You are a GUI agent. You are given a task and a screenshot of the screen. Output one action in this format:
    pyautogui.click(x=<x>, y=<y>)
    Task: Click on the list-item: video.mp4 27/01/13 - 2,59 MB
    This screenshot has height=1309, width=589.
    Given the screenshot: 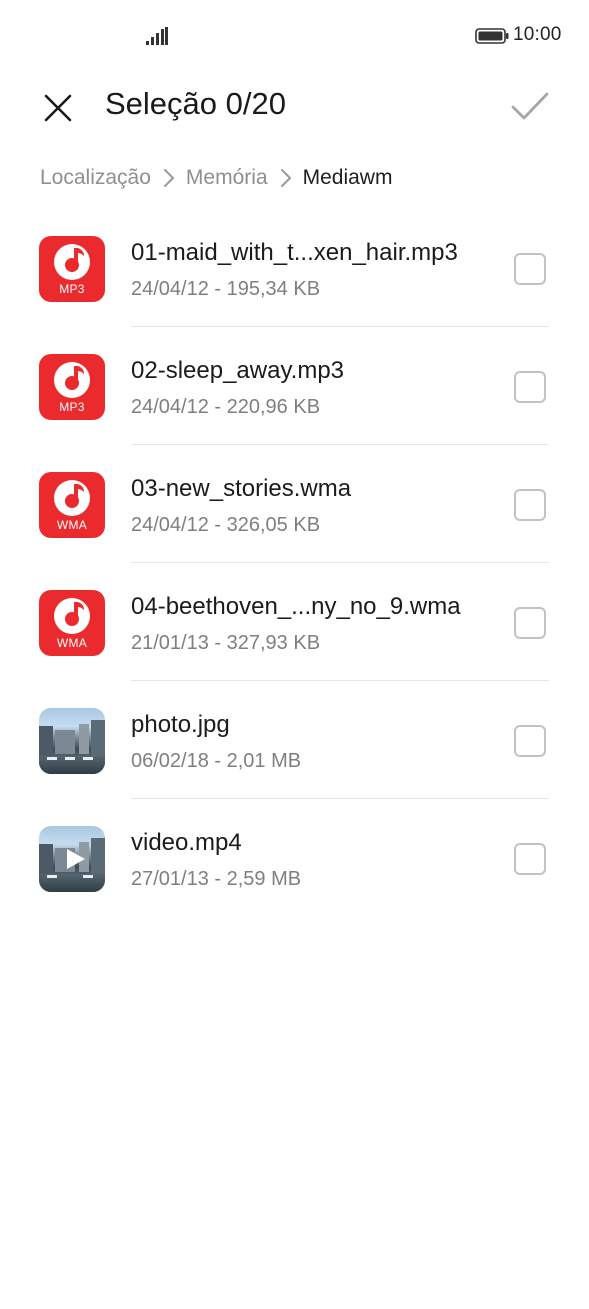 What is the action you would take?
    pyautogui.click(x=294, y=858)
    